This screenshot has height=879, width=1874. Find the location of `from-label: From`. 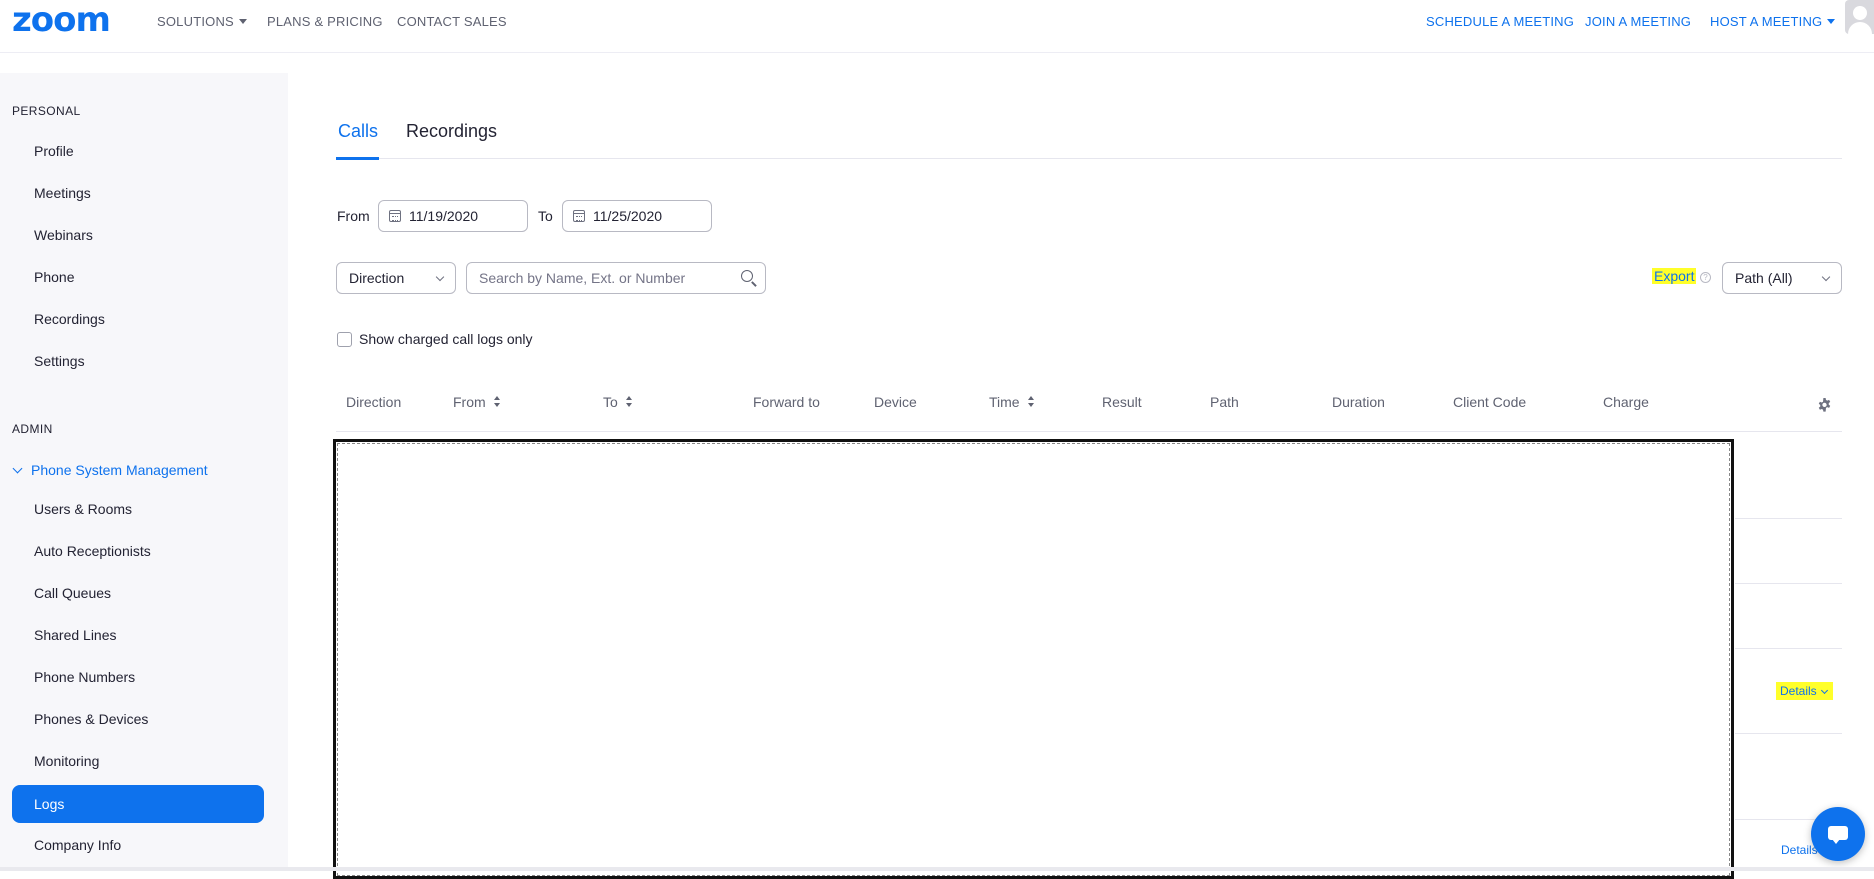

from-label: From is located at coordinates (353, 216).